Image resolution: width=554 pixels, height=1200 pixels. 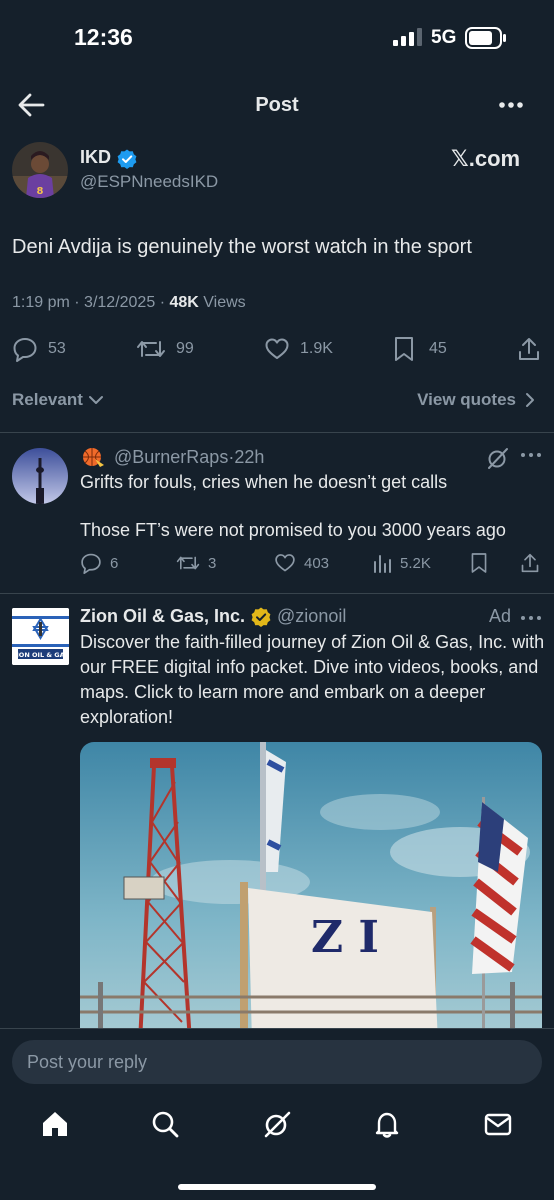 I want to click on repost-button: 99, so click(x=165, y=349).